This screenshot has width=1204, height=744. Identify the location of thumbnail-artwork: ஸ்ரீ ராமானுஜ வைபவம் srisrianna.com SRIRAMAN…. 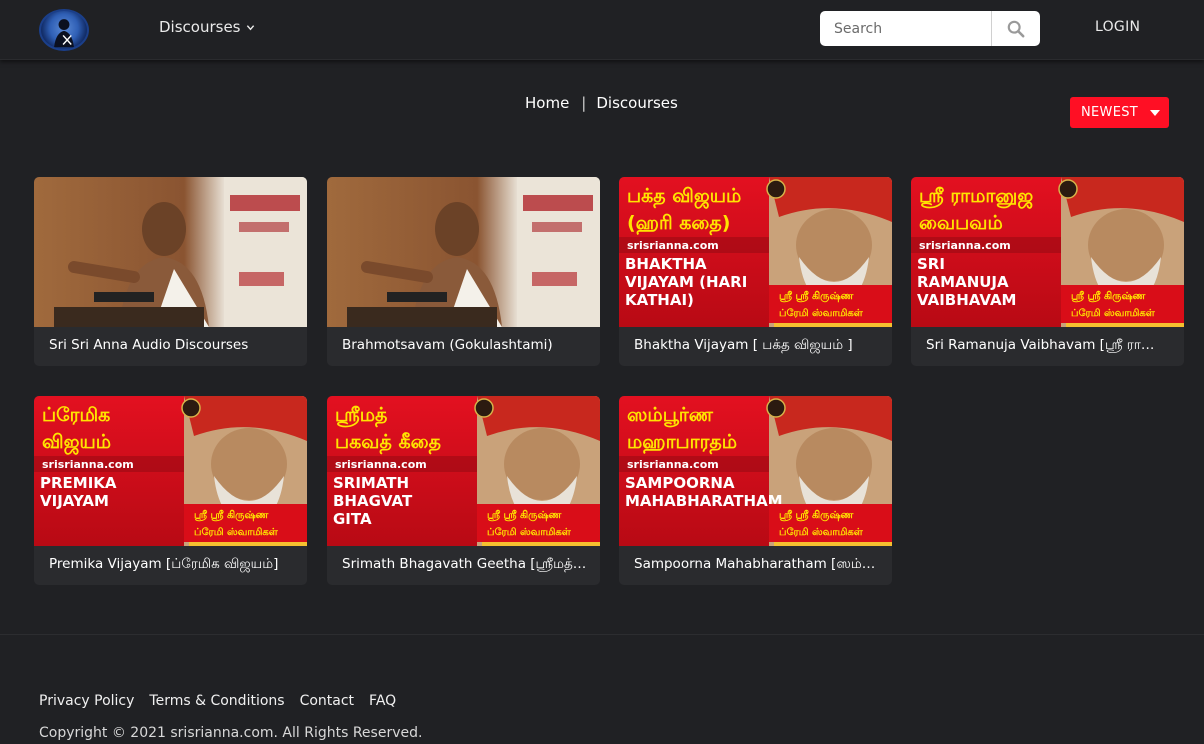
(1047, 252).